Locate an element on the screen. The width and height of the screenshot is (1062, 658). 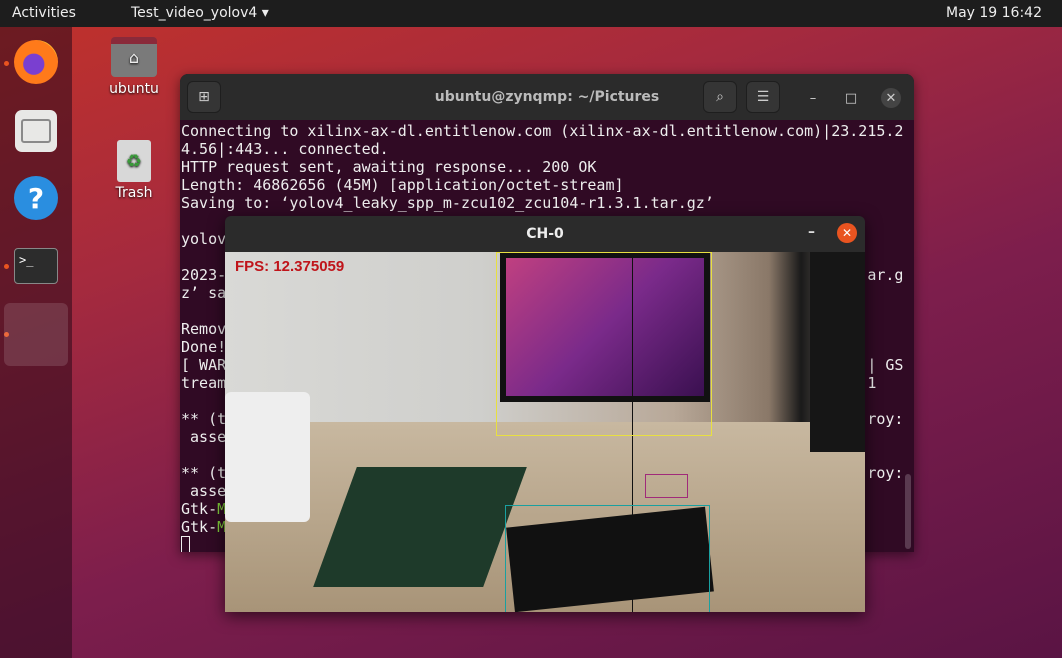
terminal-header: ⊞ ubuntu@zynqmp: ~/Pictures ⌕ ☰ – □ ✕ is located at coordinates (547, 97).